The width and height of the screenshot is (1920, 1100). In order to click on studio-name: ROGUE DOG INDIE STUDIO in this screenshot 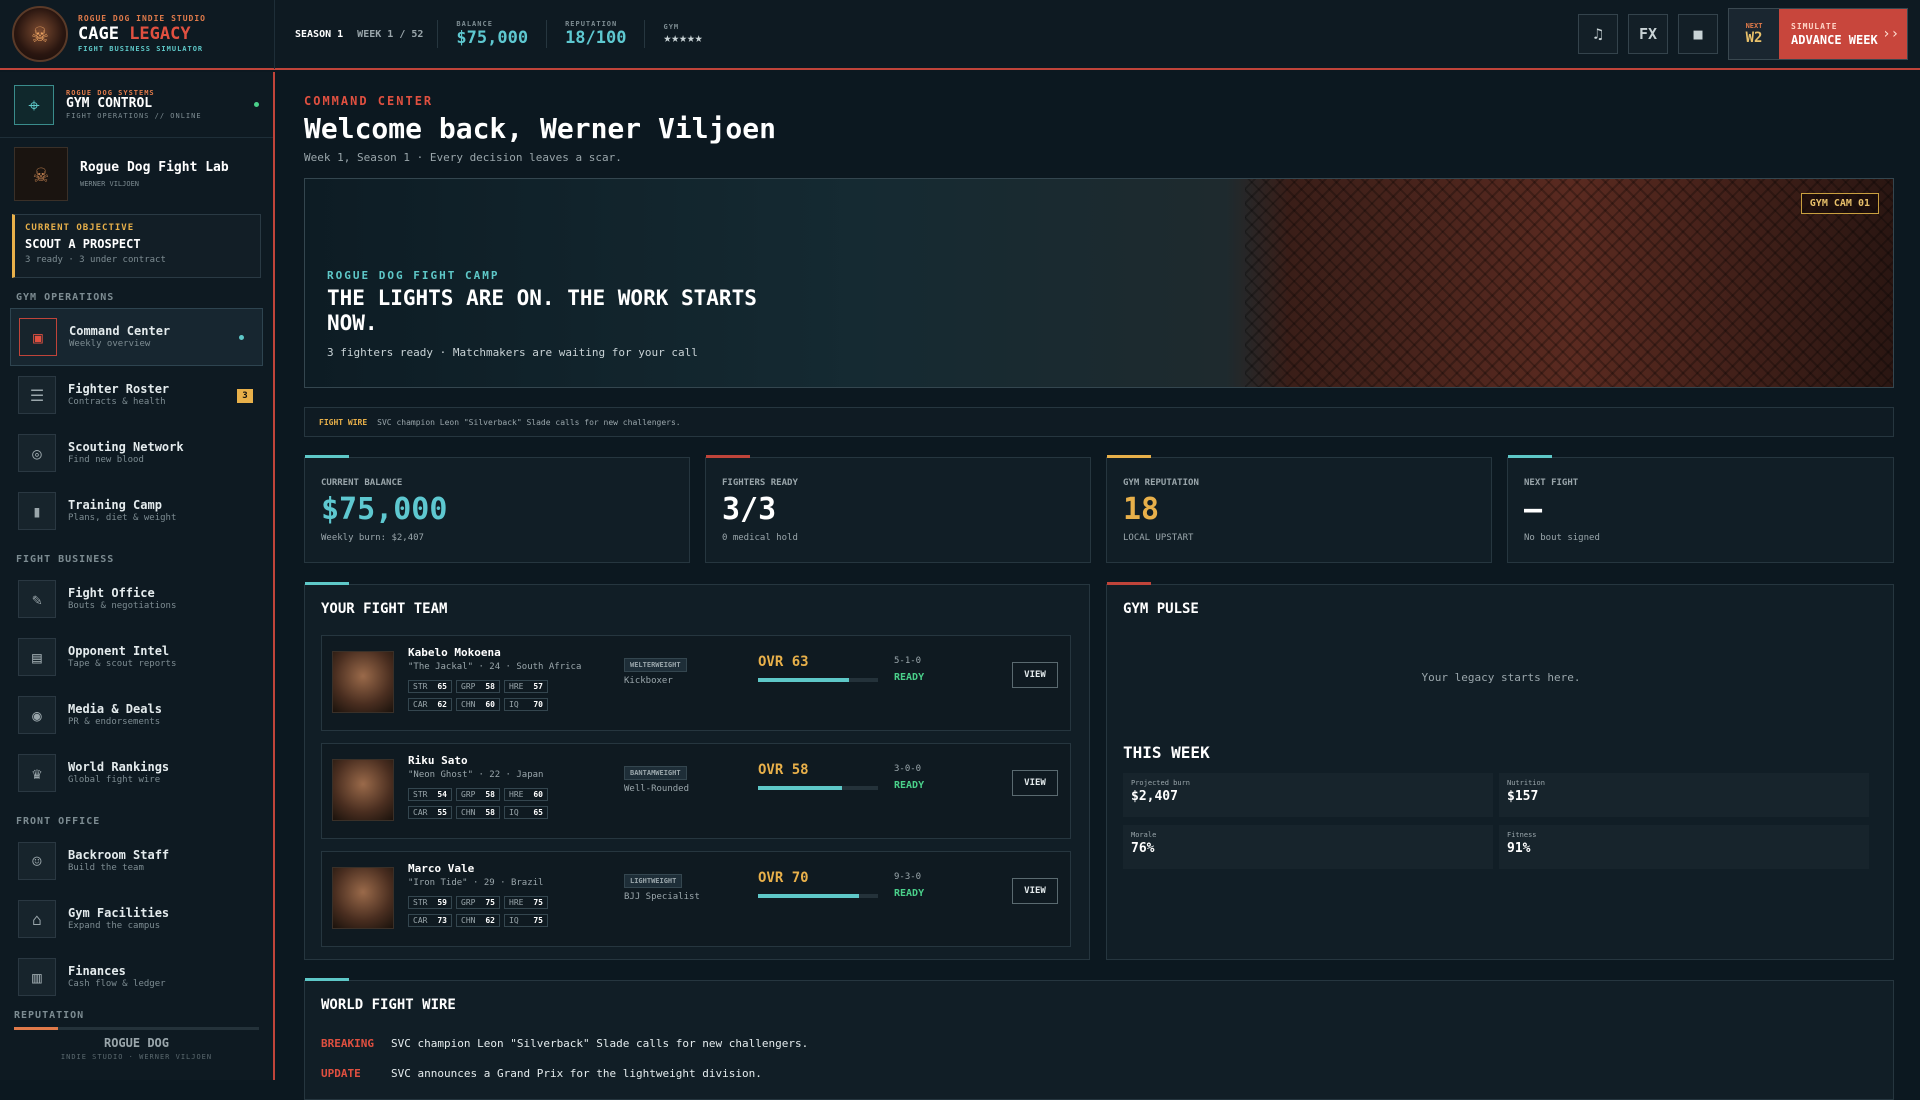, I will do `click(142, 18)`.